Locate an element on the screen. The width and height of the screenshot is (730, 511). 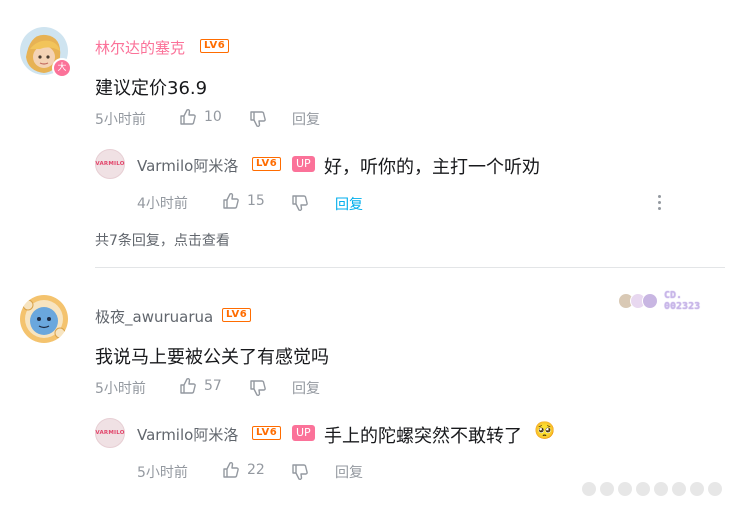
username: 极夜_awuruarua is located at coordinates (154, 316).